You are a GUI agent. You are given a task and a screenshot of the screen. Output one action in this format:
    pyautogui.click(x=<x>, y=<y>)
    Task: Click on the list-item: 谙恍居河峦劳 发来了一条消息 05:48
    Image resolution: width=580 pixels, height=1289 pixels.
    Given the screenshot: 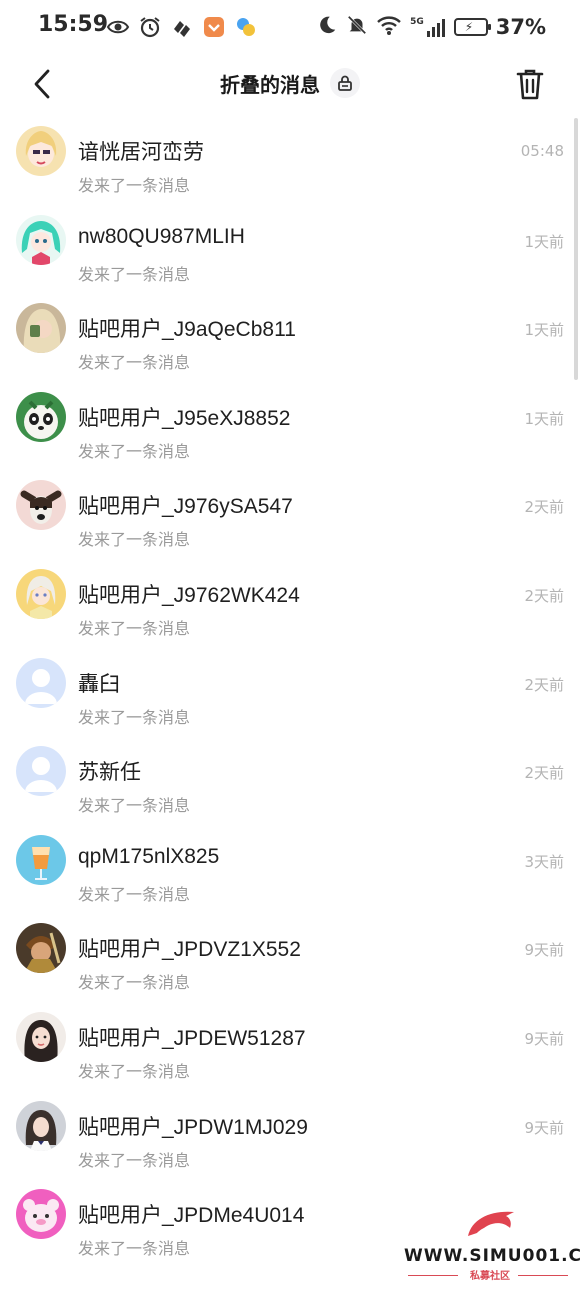 What is the action you would take?
    pyautogui.click(x=290, y=150)
    